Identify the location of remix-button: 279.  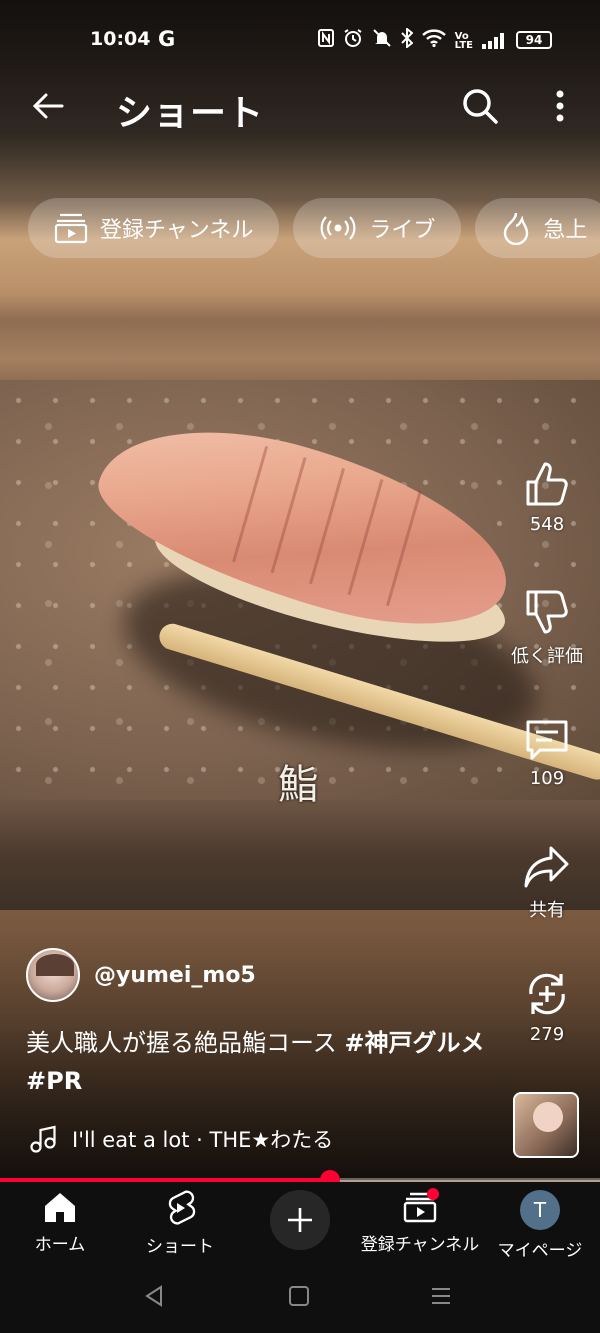
(547, 1007).